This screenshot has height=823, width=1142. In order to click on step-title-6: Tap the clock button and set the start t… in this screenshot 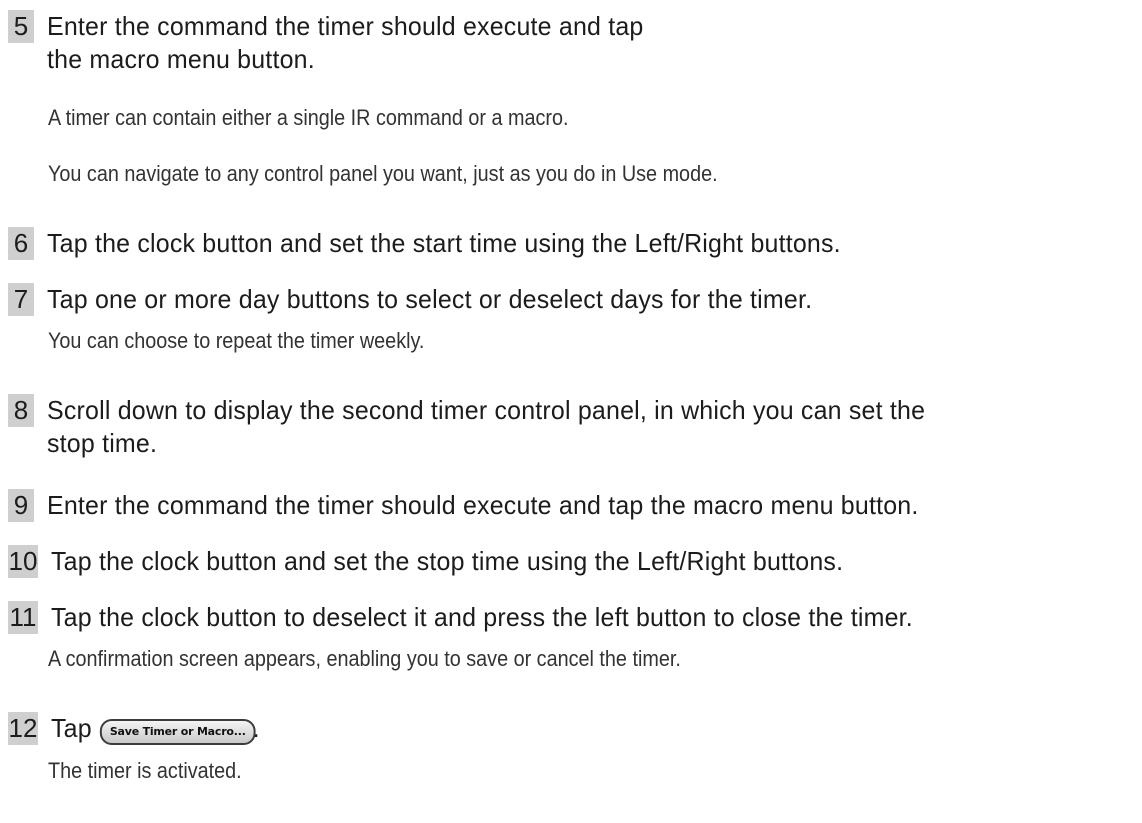, I will do `click(444, 243)`.